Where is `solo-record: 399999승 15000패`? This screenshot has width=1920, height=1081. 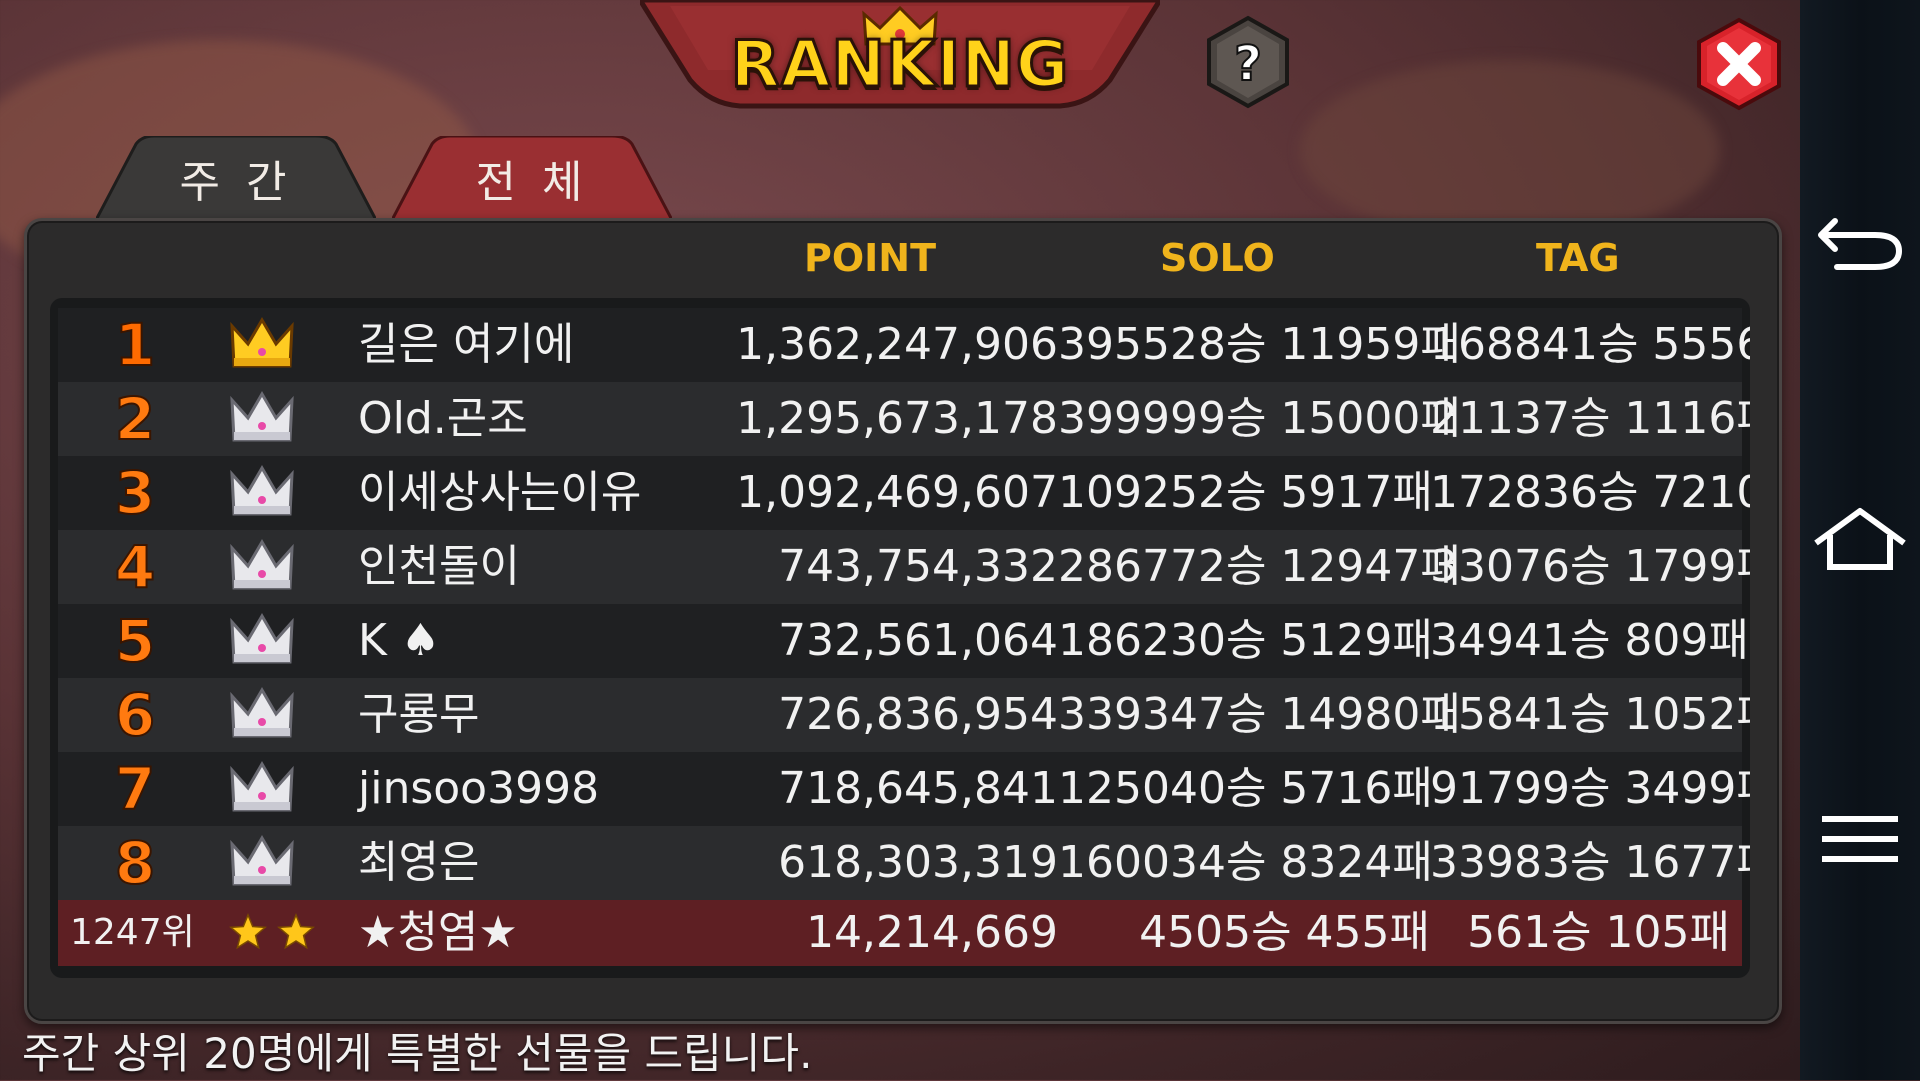
solo-record: 399999승 15000패 is located at coordinates (1259, 418).